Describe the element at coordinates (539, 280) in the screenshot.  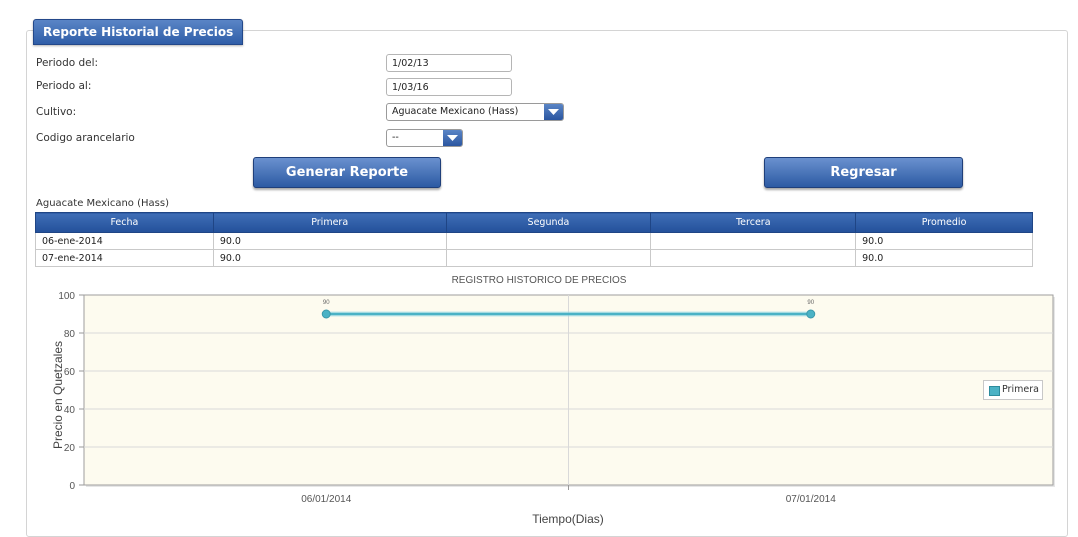
I see `chart-title: REGISTRO HISTORICO DE PRECIOS` at that location.